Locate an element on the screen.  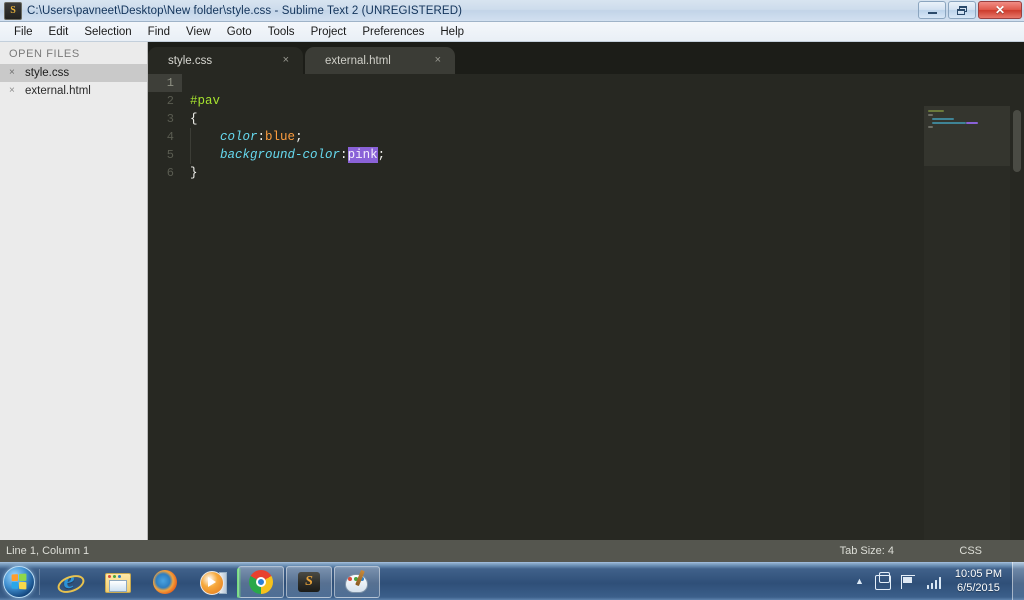
windows-start-button is located at coordinates (19, 581).